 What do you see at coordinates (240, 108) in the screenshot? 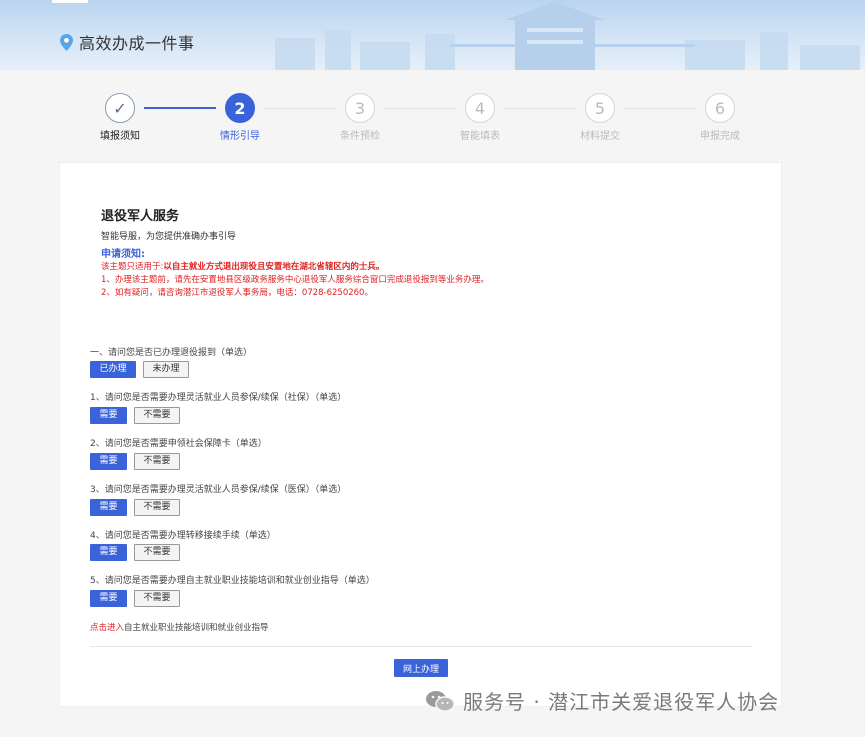
I see `step-number: 2` at bounding box center [240, 108].